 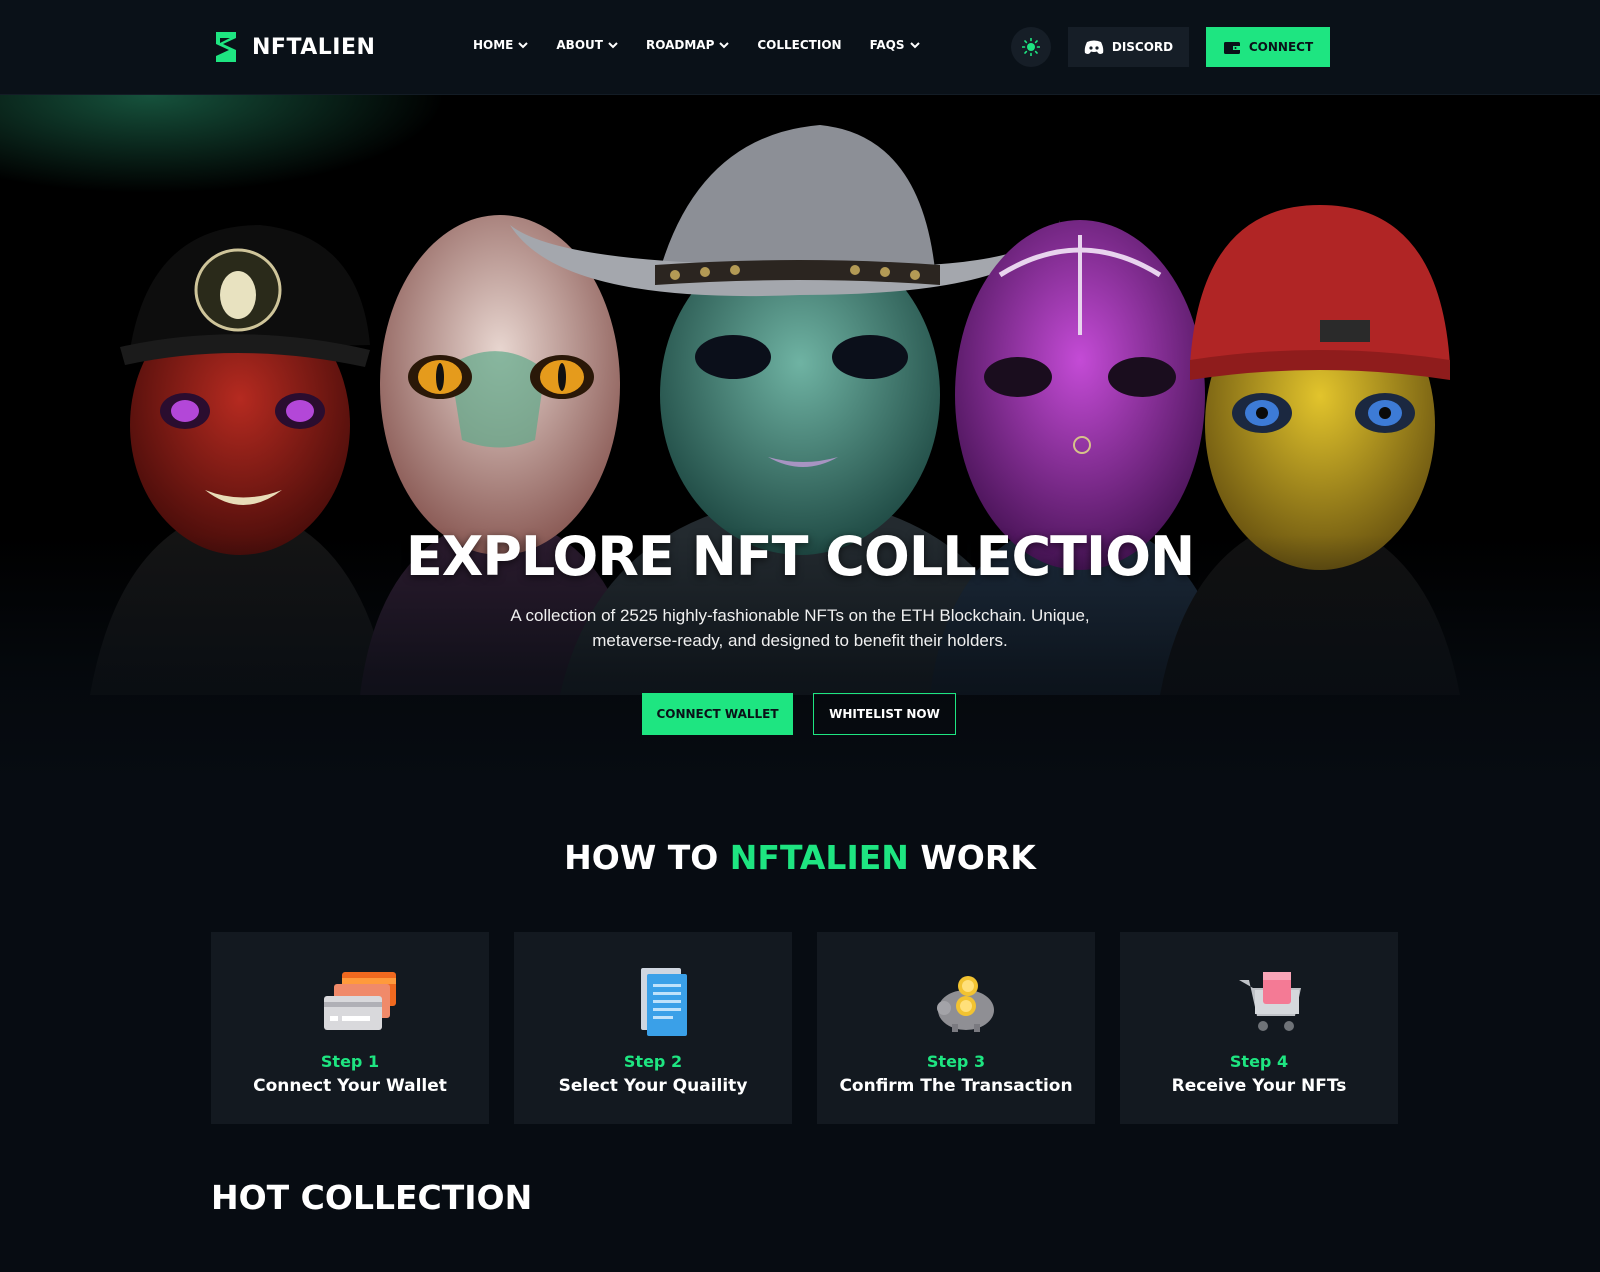 I want to click on step-number: Step 3, so click(x=956, y=1061).